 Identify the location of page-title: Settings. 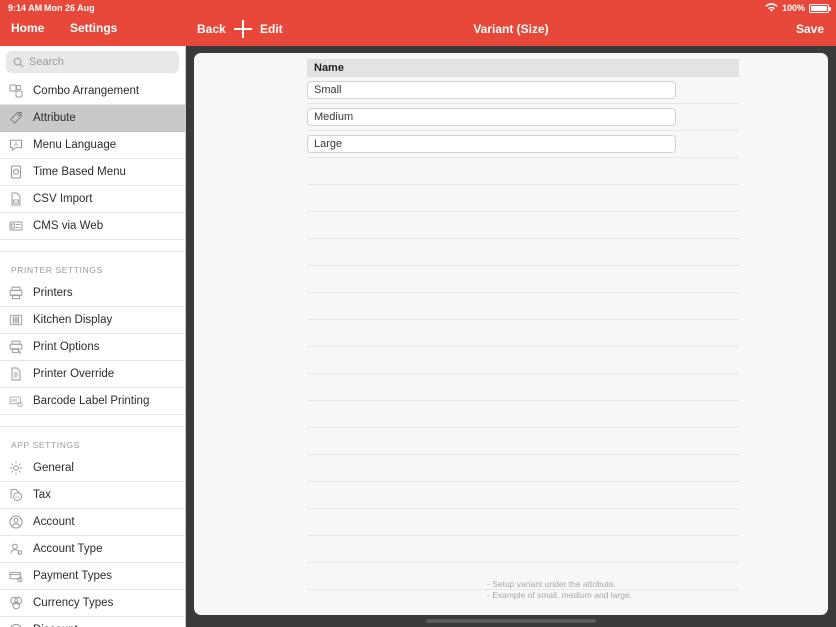
(94, 28).